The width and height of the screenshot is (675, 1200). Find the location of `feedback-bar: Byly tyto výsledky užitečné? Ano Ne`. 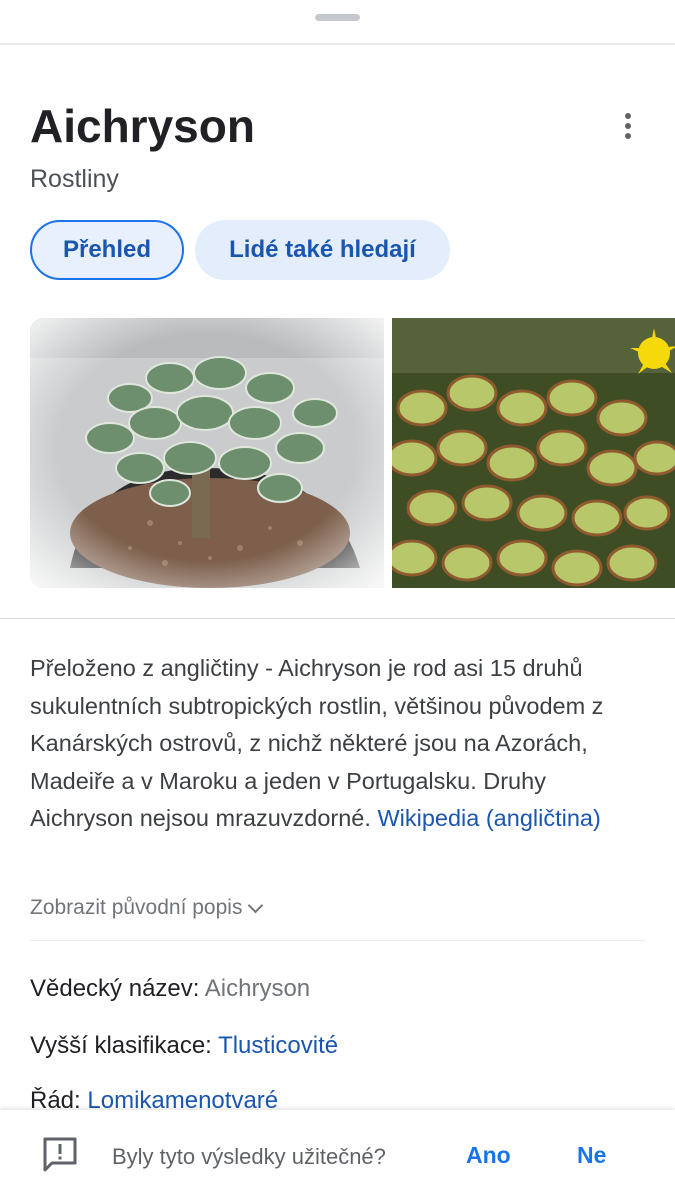

feedback-bar: Byly tyto výsledky užitečné? Ano Ne is located at coordinates (337, 1155).